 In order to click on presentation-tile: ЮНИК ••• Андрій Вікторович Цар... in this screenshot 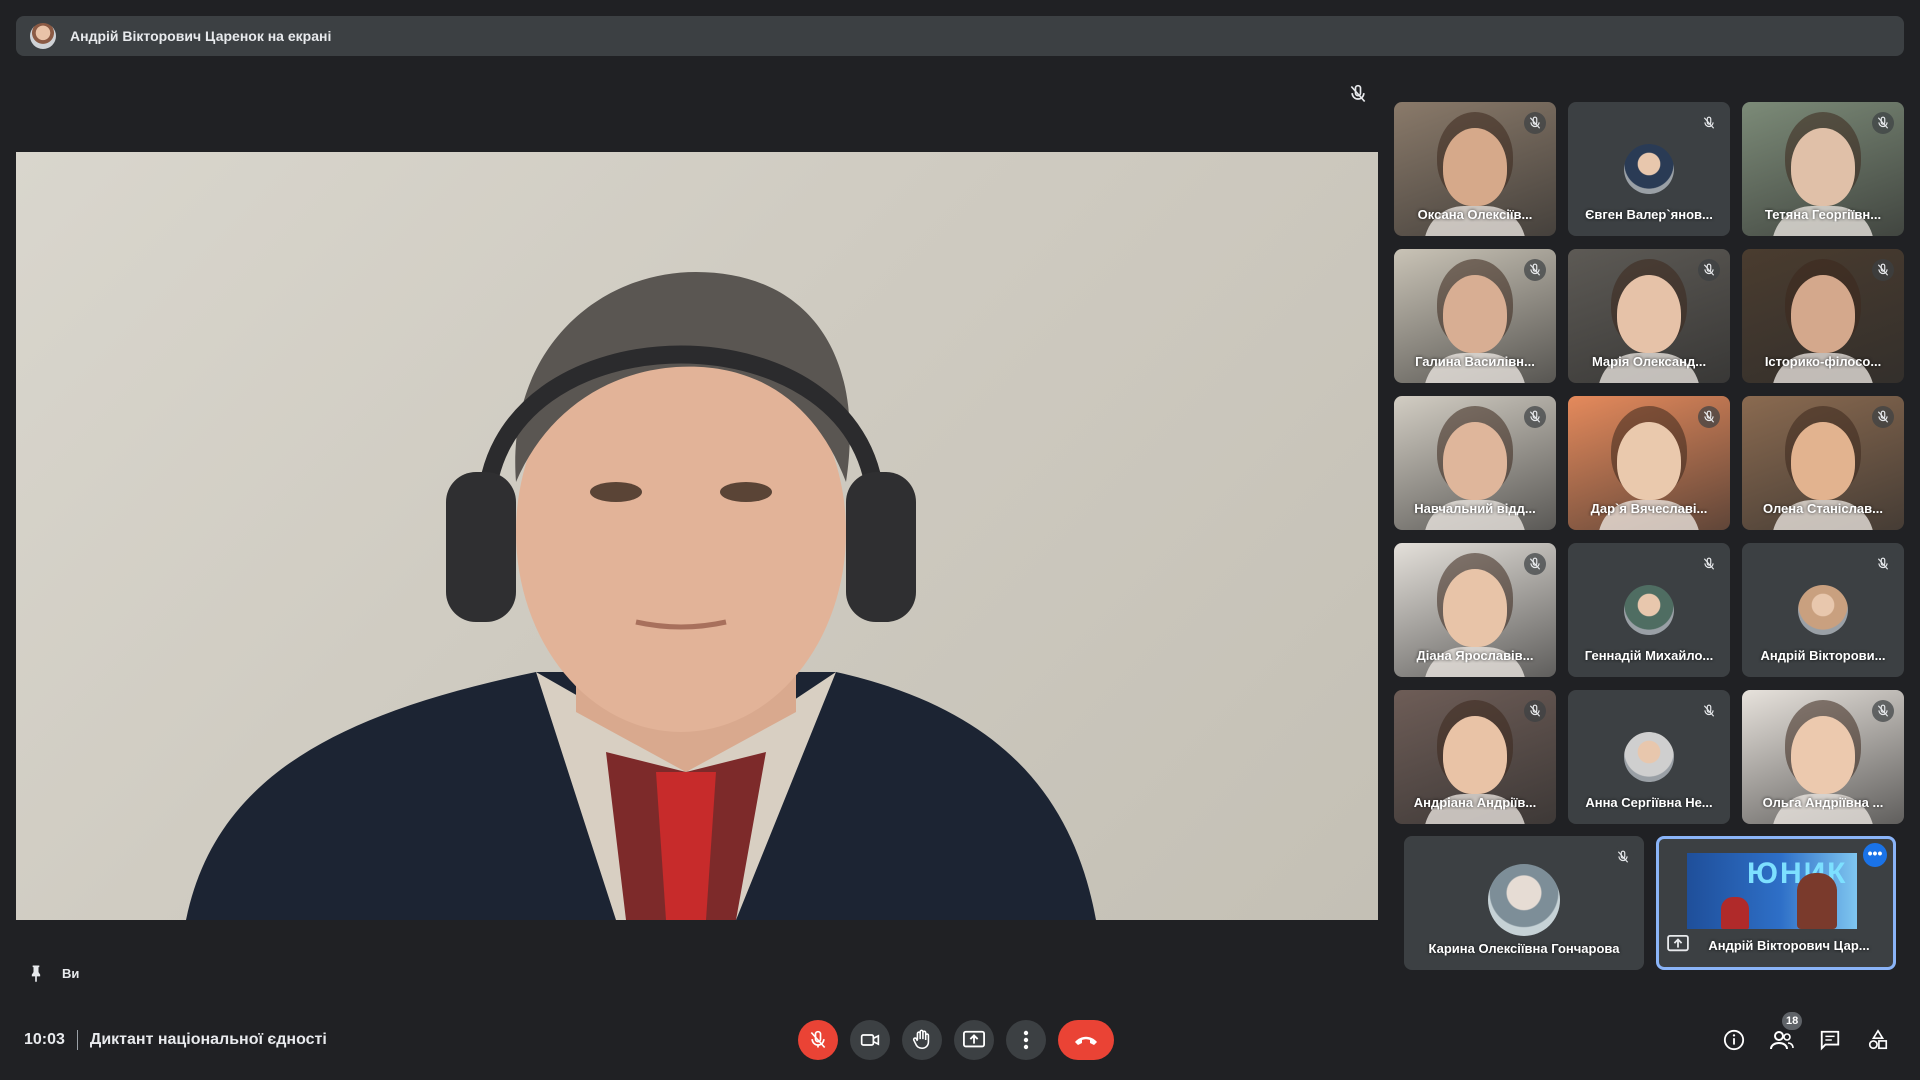, I will do `click(1776, 903)`.